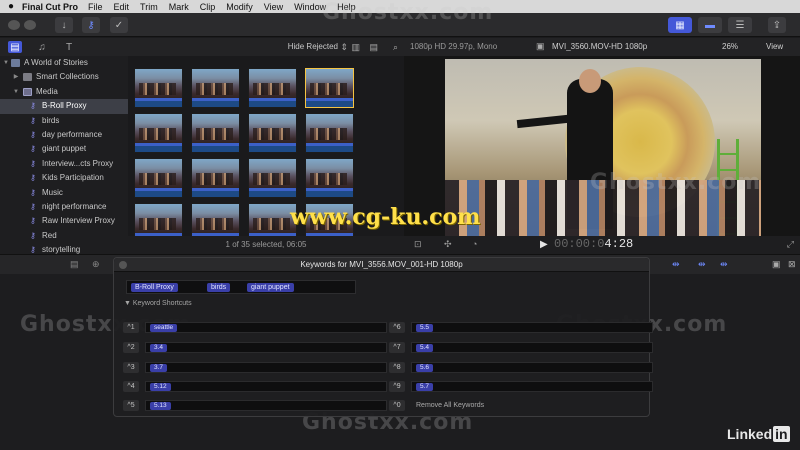 The height and width of the screenshot is (450, 800). Describe the element at coordinates (15, 47) in the screenshot. I see `libraries-icon: ▤` at that location.